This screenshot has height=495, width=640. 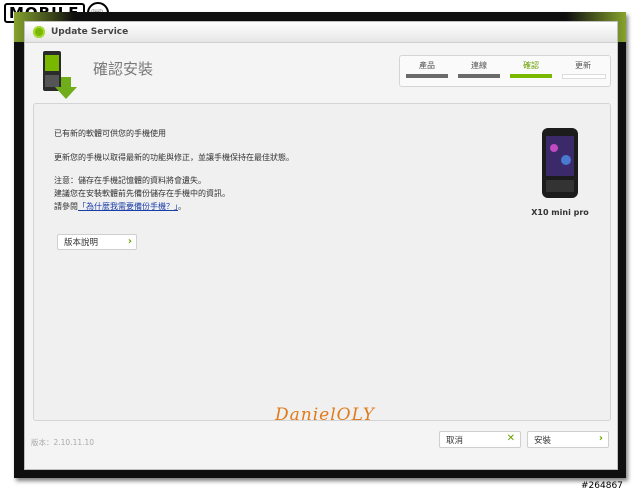 What do you see at coordinates (531, 65) in the screenshot?
I see `step-label: 確認` at bounding box center [531, 65].